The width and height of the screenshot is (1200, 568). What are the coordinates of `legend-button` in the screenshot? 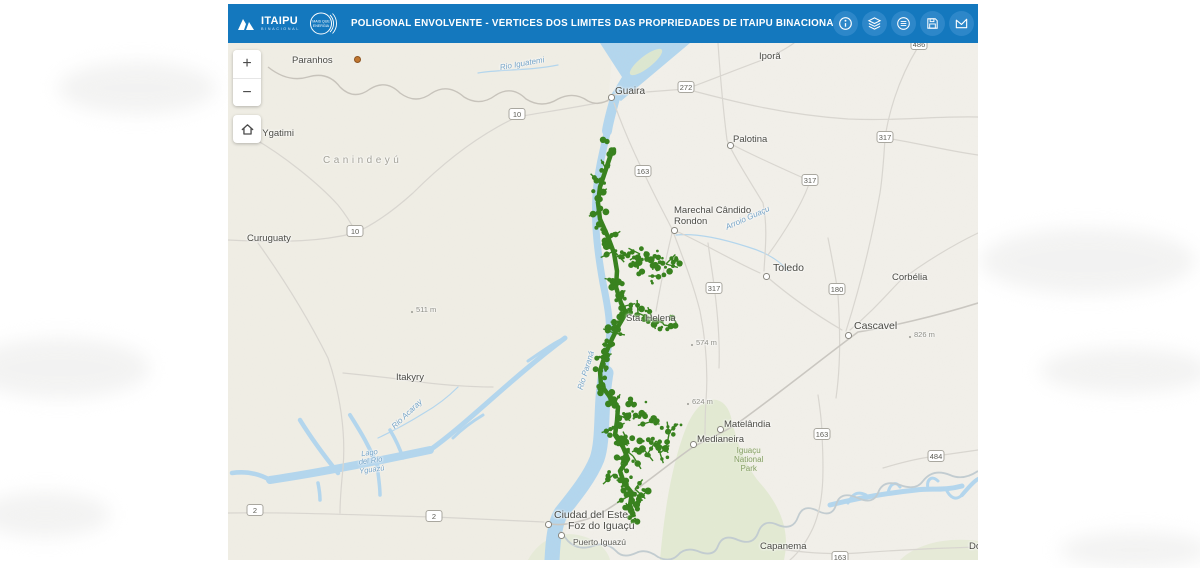 It's located at (903, 23).